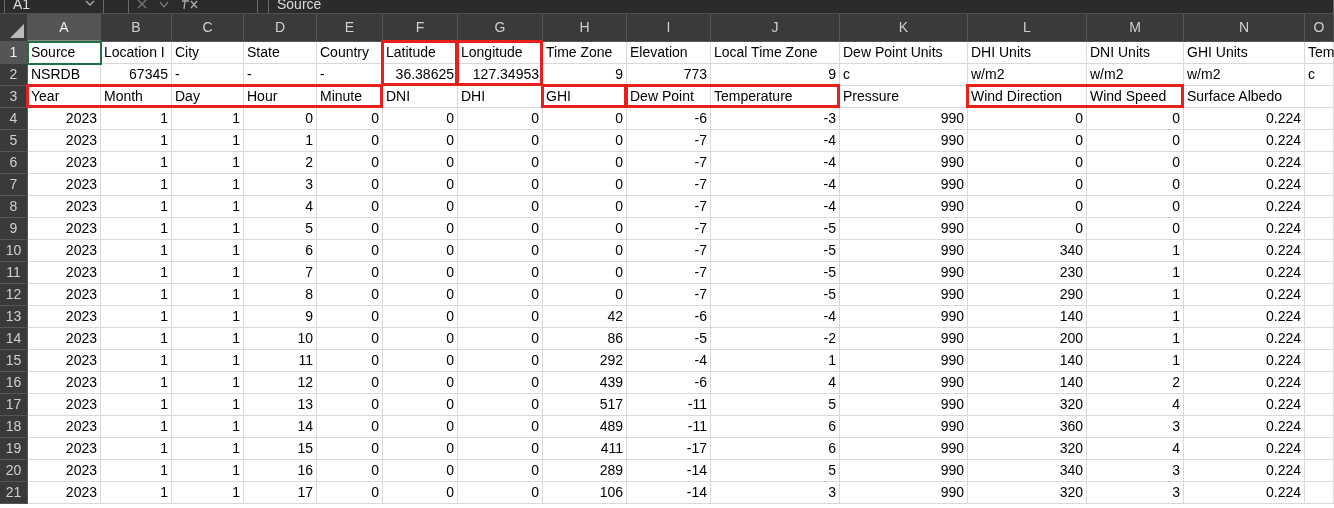 The width and height of the screenshot is (1334, 508). Describe the element at coordinates (1027, 295) in the screenshot. I see `table-cell: 290` at that location.